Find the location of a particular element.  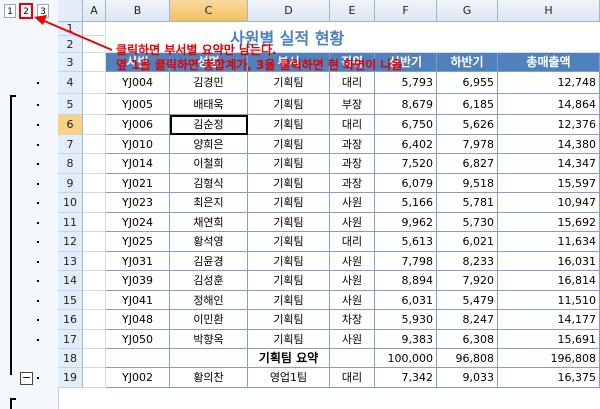

summary-cell: 96,808 is located at coordinates (467, 358).